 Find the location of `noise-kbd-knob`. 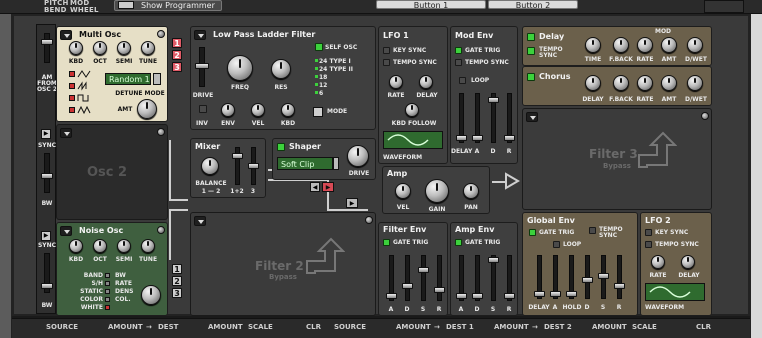

noise-kbd-knob is located at coordinates (76, 246).